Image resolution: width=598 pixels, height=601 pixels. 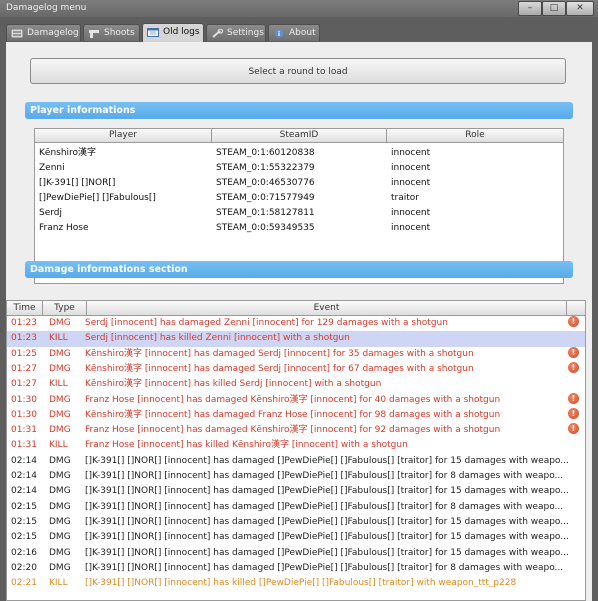 I want to click on player-row: Serdj STEAM_0:1:58127811 innocent, so click(x=299, y=213).